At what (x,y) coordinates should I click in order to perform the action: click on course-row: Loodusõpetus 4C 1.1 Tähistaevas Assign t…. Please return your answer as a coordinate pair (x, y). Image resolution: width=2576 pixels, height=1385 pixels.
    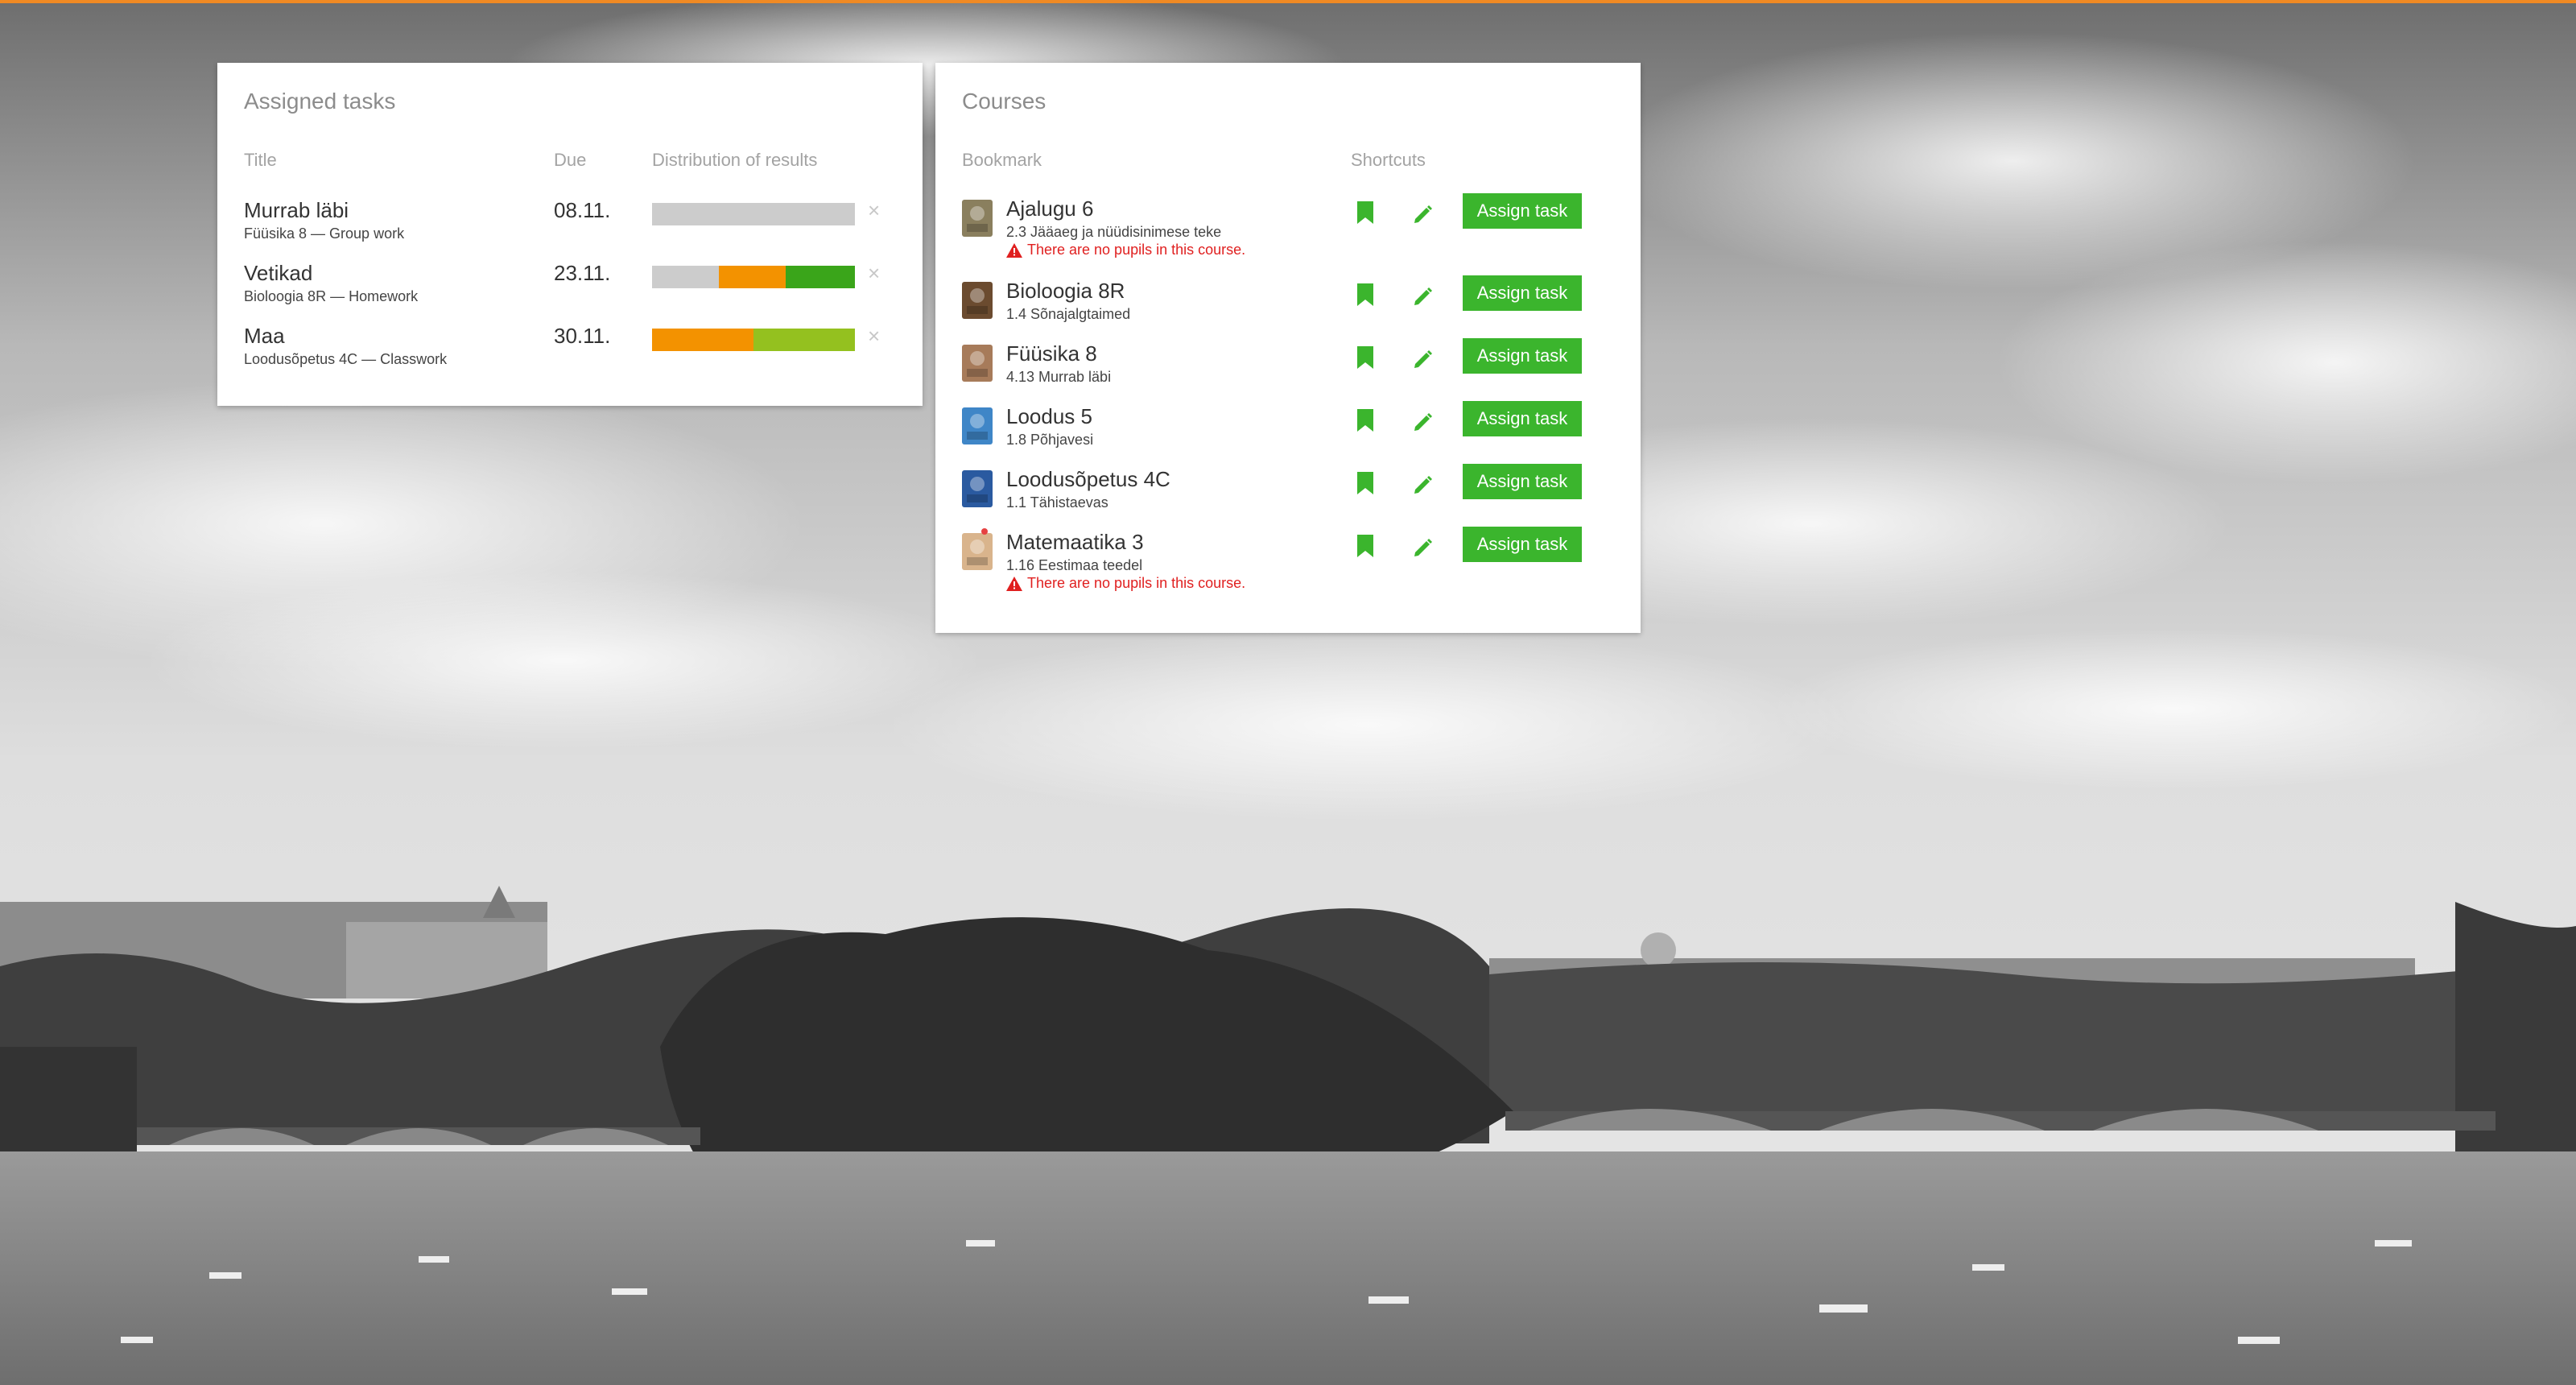
    Looking at the image, I should click on (1288, 499).